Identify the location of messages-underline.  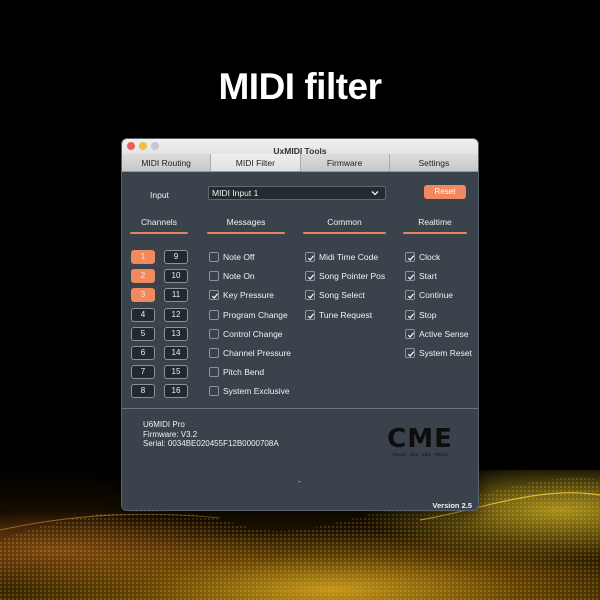
(246, 233).